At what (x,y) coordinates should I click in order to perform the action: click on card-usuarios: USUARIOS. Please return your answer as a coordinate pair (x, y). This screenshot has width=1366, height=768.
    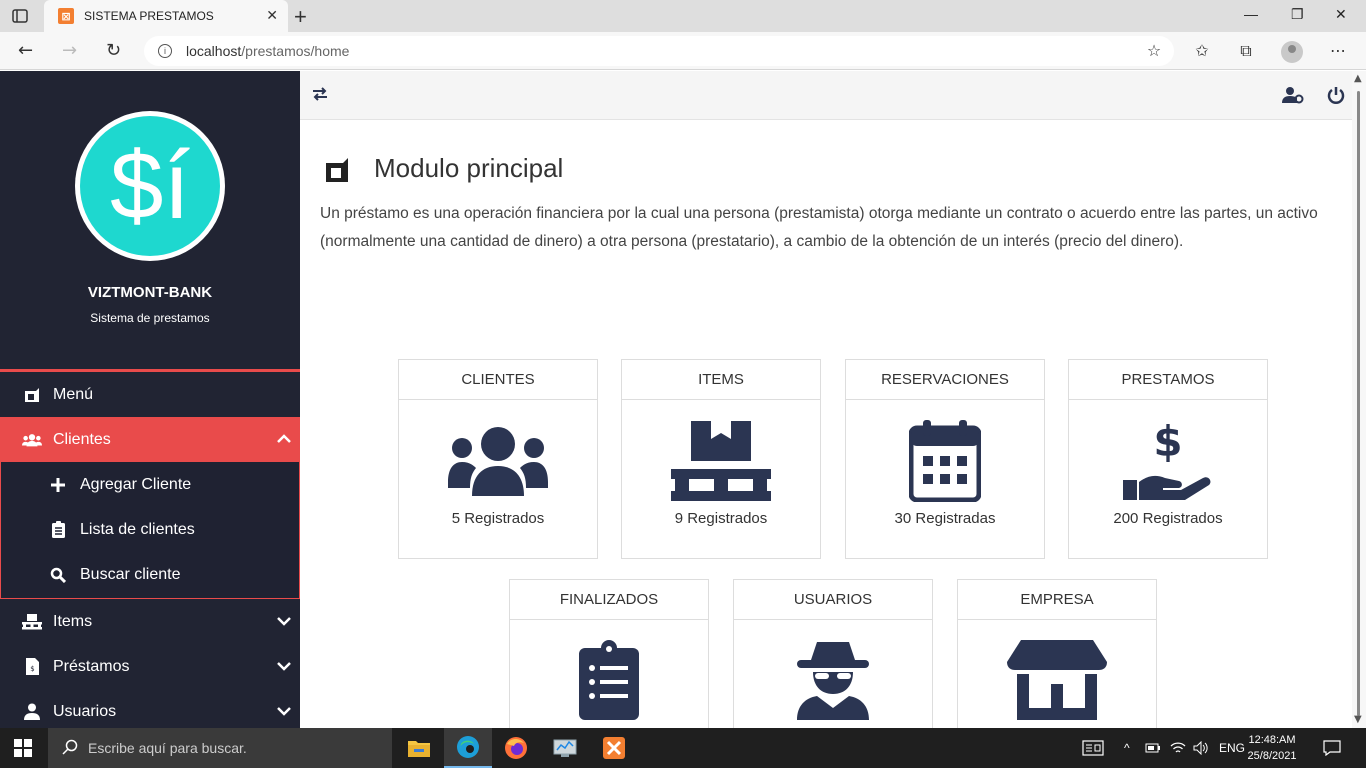
    Looking at the image, I should click on (833, 653).